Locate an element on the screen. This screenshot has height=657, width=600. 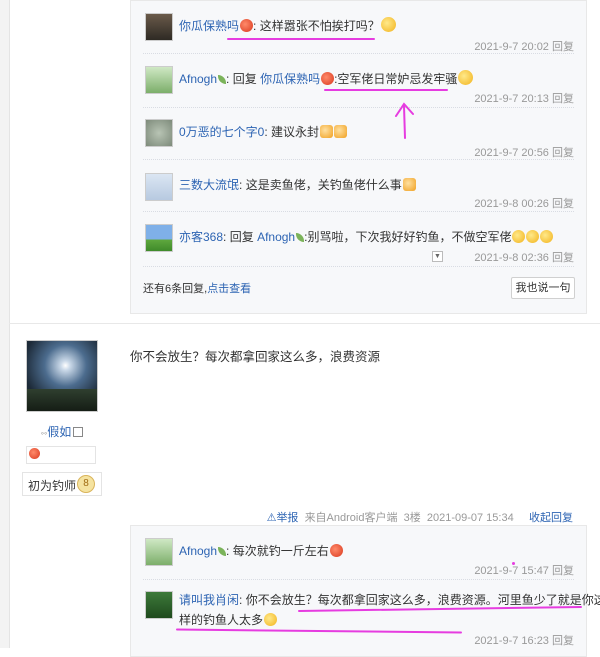
warning-icon: ⚠ is located at coordinates (272, 518).